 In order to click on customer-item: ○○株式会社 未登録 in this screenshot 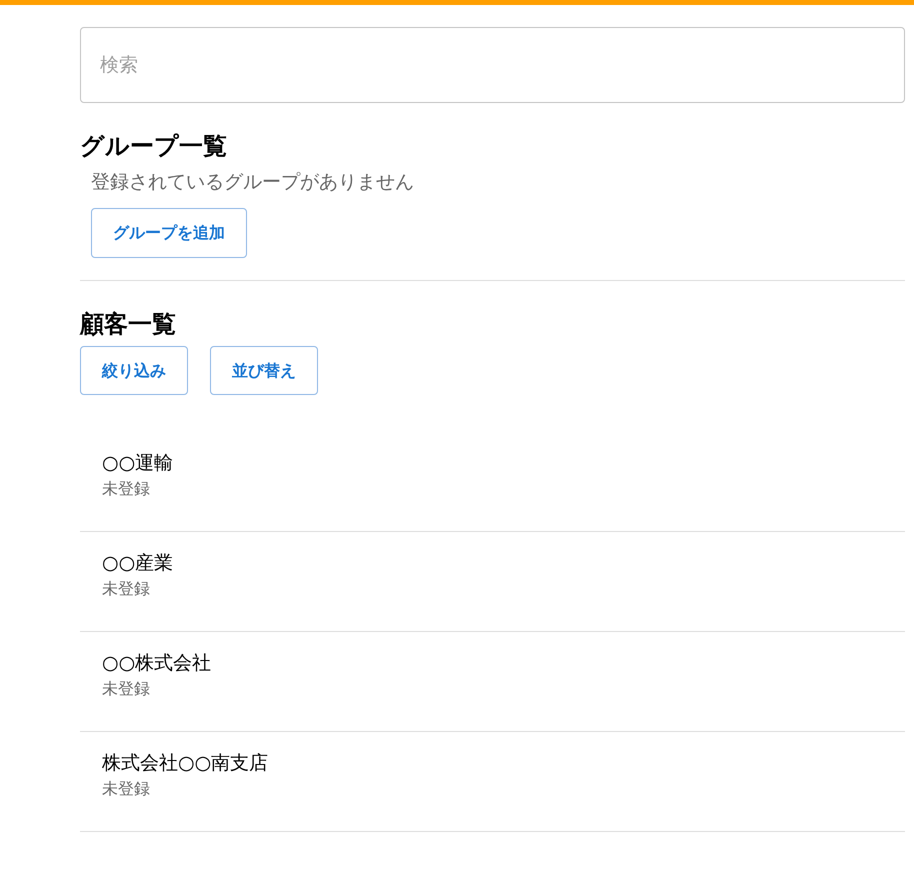, I will do `click(492, 682)`.